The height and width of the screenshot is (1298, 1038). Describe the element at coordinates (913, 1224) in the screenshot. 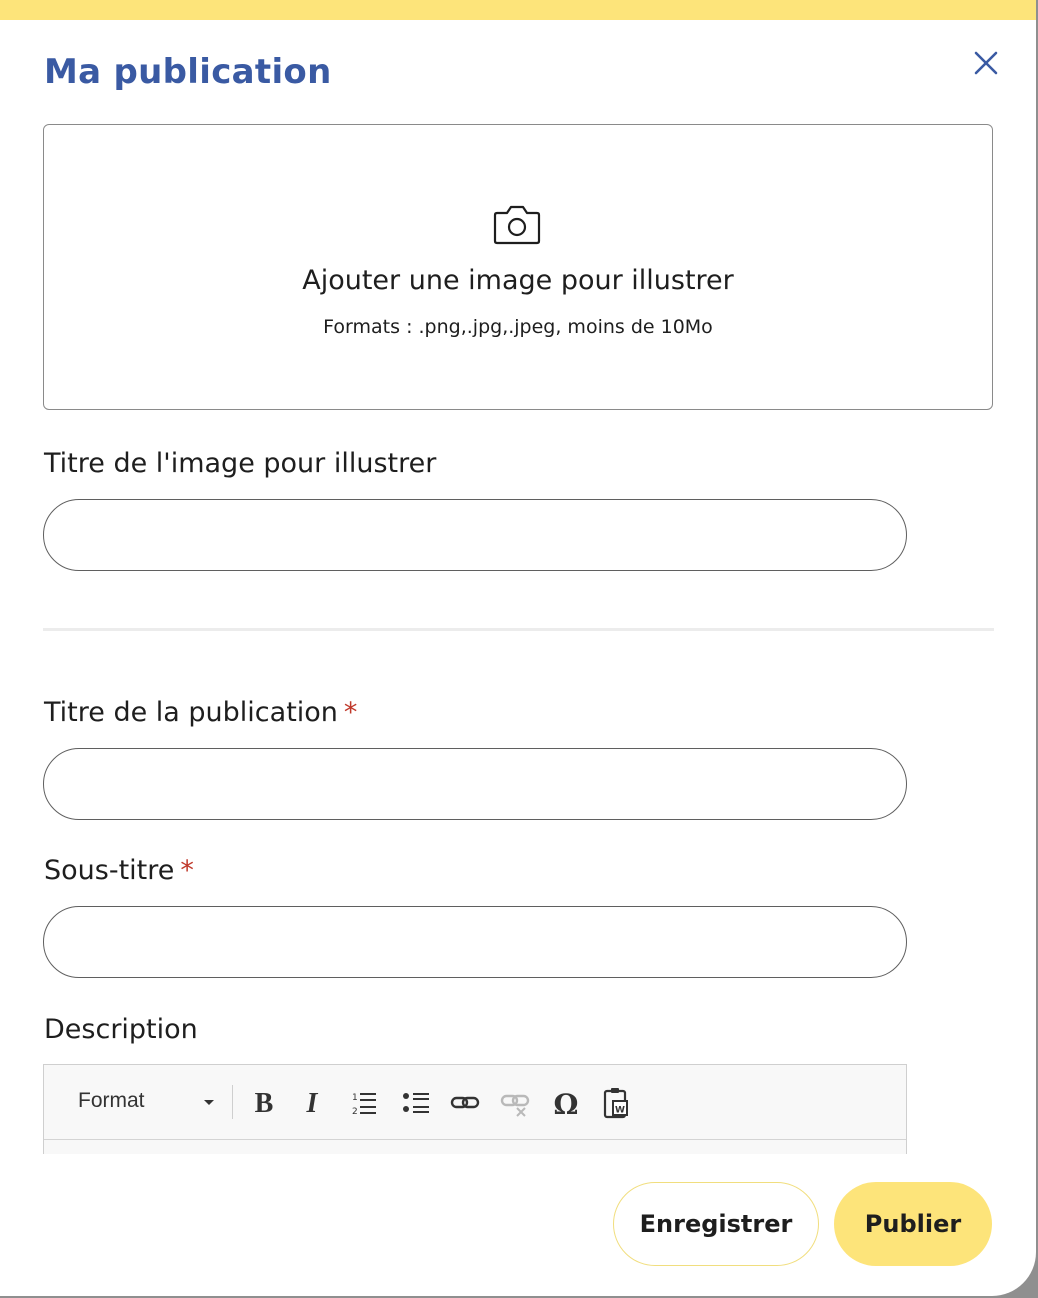

I see `publish-button: Publier` at that location.